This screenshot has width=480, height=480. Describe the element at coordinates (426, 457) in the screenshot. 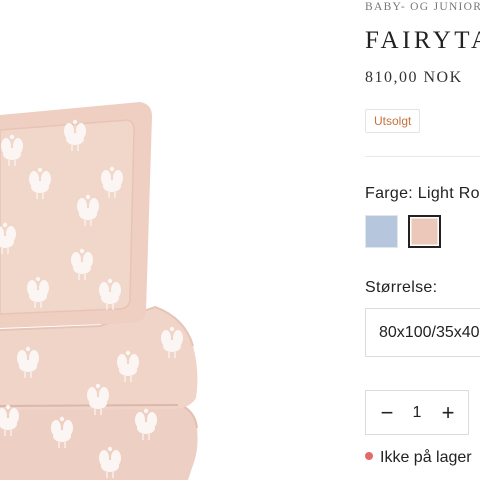

I see `stock-status-text: Ikke på lager` at that location.